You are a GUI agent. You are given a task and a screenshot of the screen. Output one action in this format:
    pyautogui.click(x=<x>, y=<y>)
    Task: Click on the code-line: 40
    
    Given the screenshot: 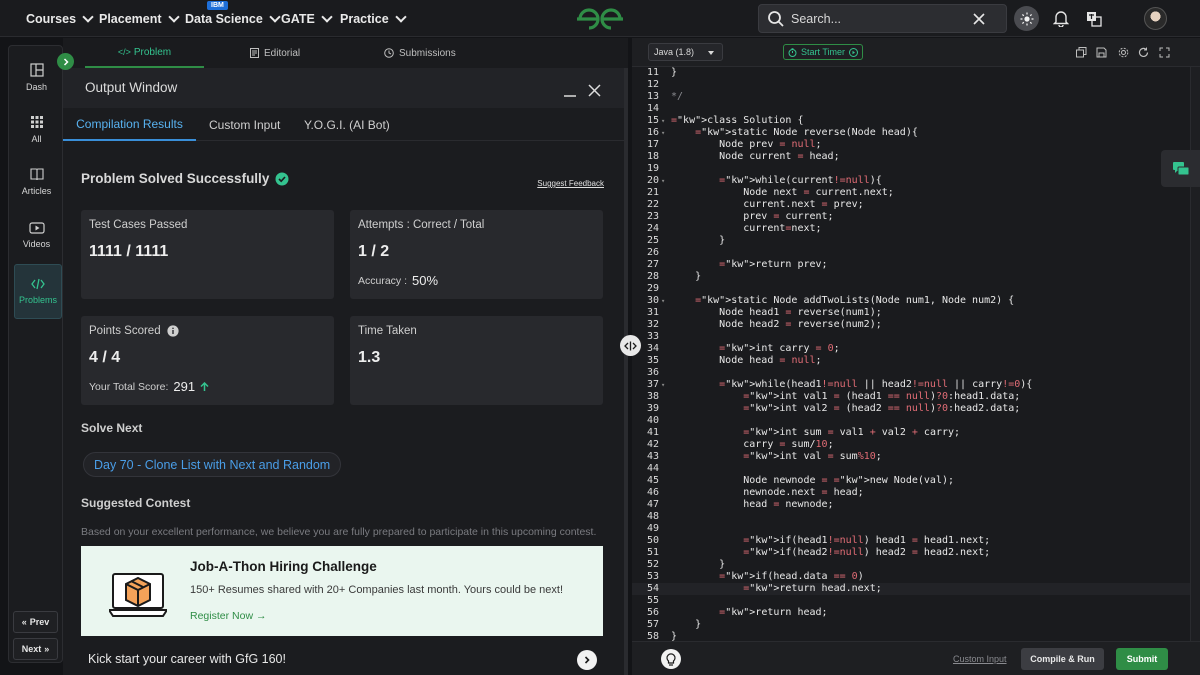 What is the action you would take?
    pyautogui.click(x=916, y=421)
    